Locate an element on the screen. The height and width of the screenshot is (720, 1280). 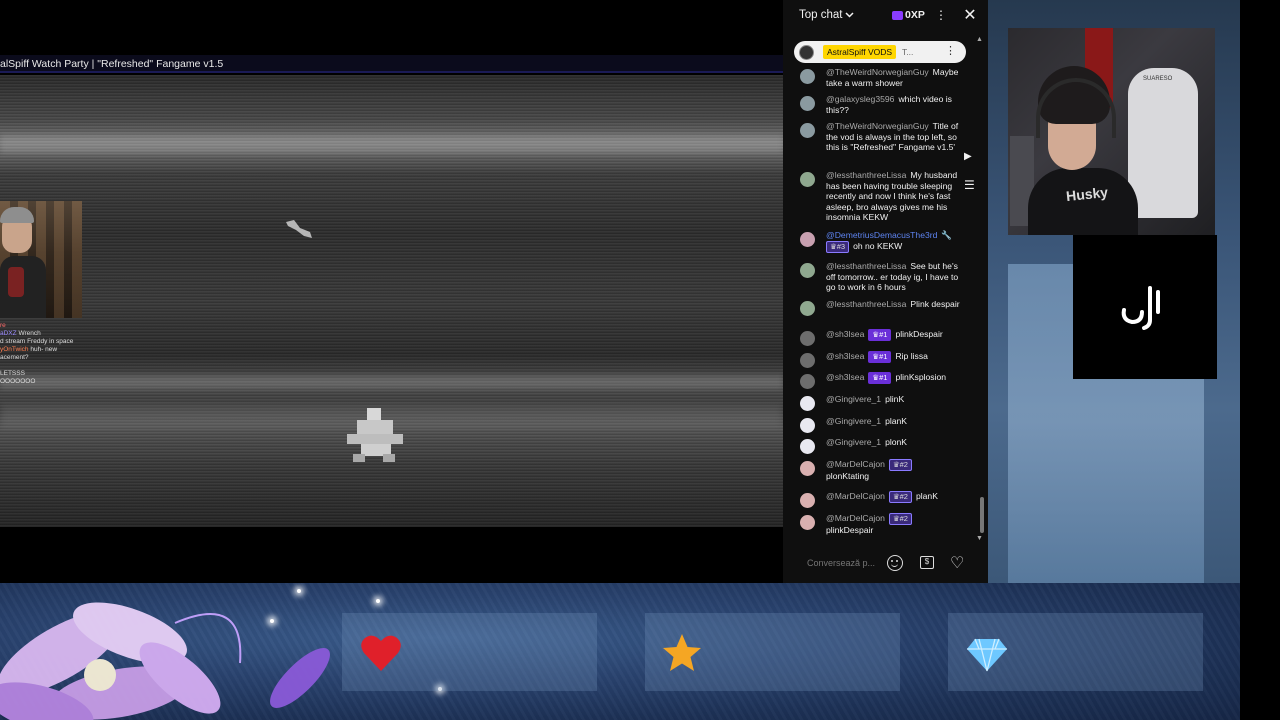
inset-chat-line: OOOOOOO is located at coordinates (18, 381).